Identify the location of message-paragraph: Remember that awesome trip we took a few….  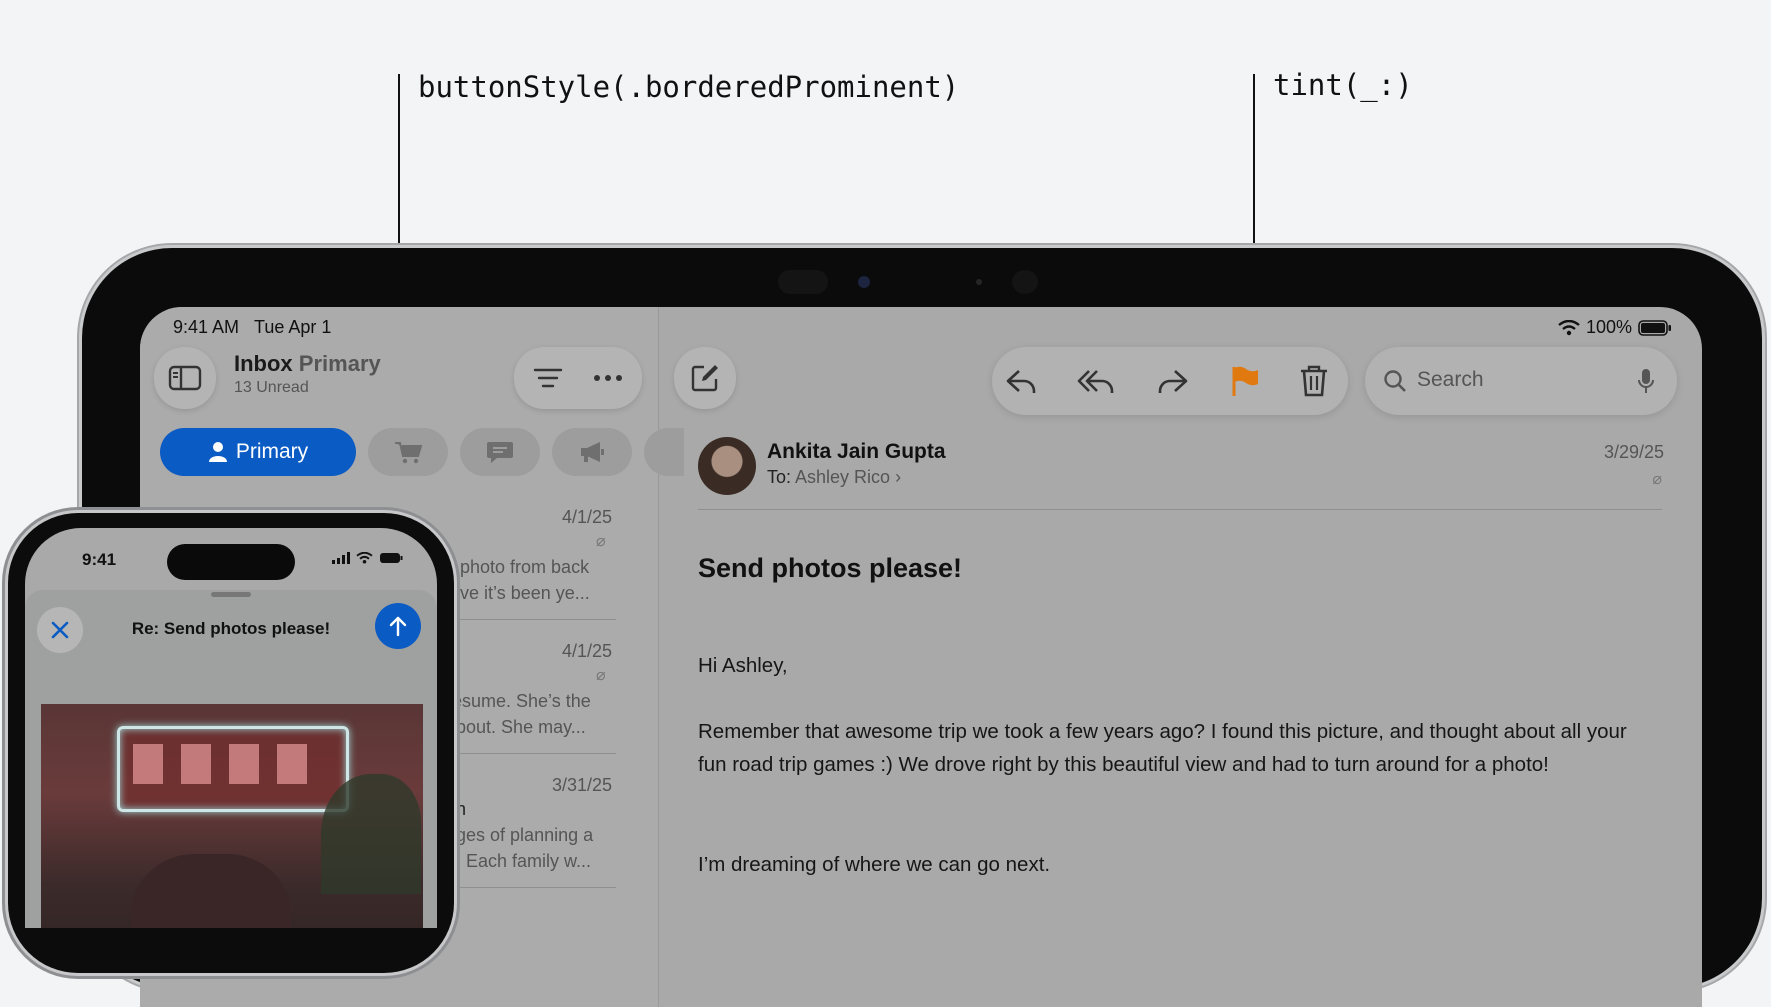
(1162, 748).